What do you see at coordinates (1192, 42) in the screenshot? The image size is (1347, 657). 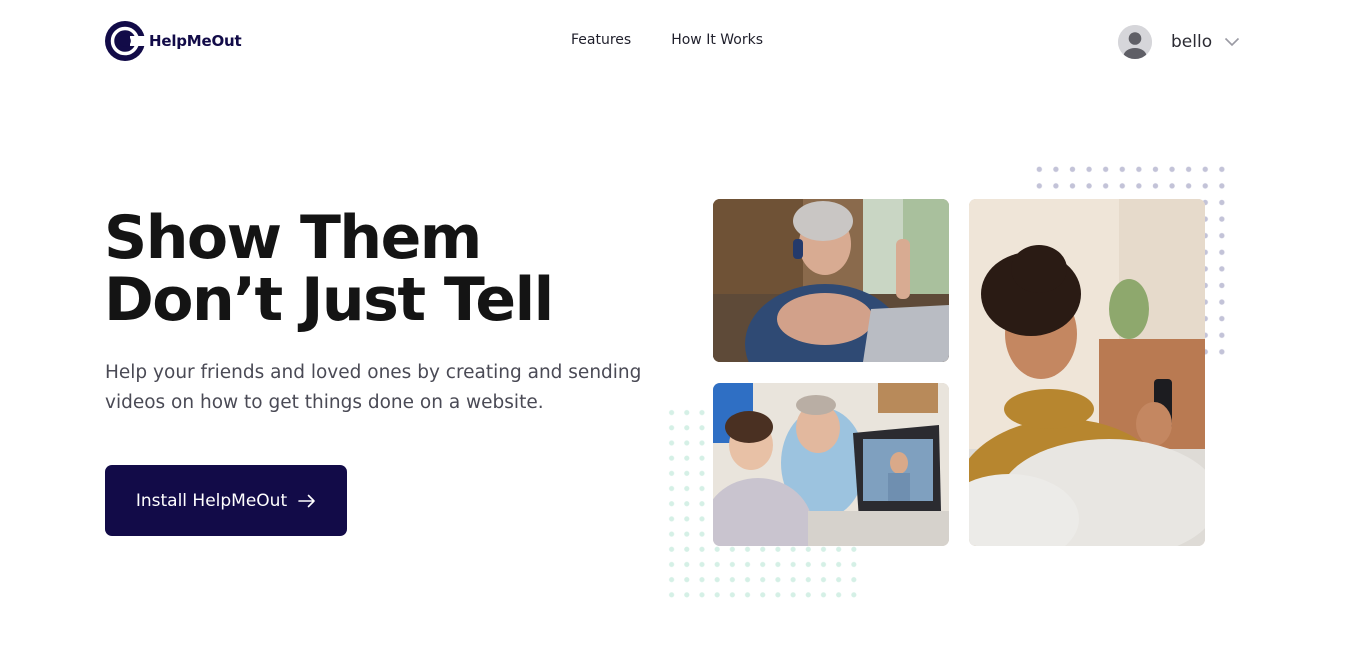 I see `user-name: bello` at bounding box center [1192, 42].